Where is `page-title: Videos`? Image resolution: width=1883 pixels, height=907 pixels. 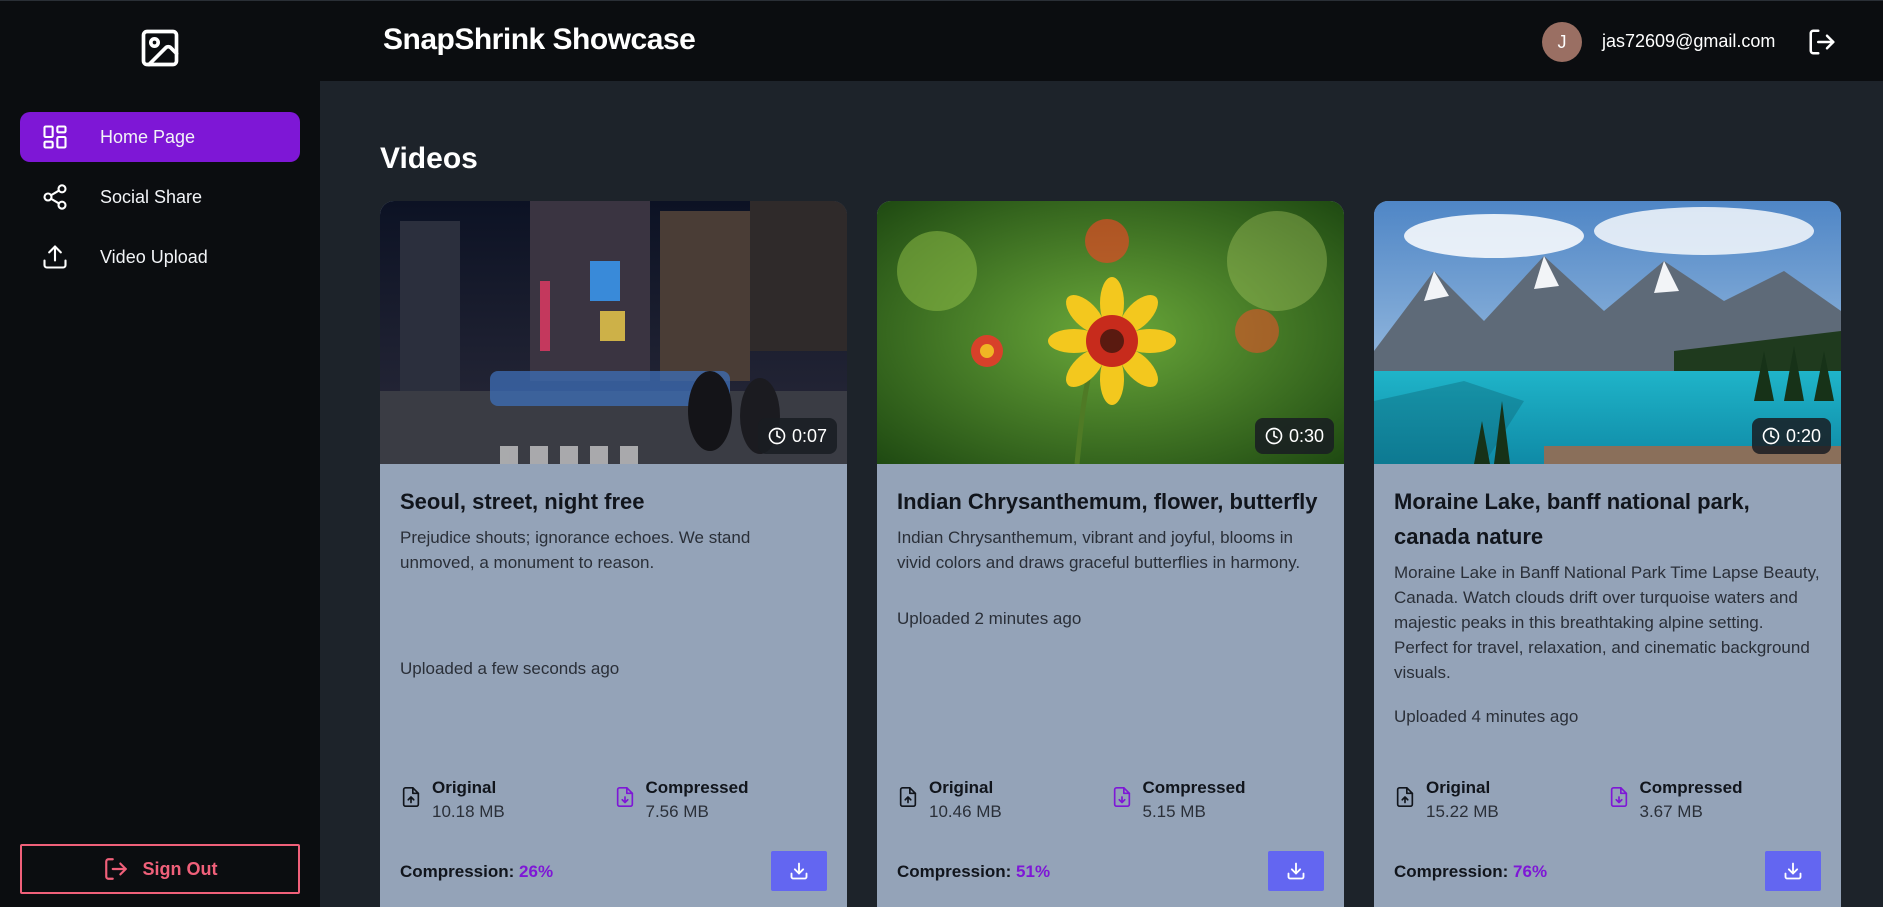 page-title: Videos is located at coordinates (429, 158).